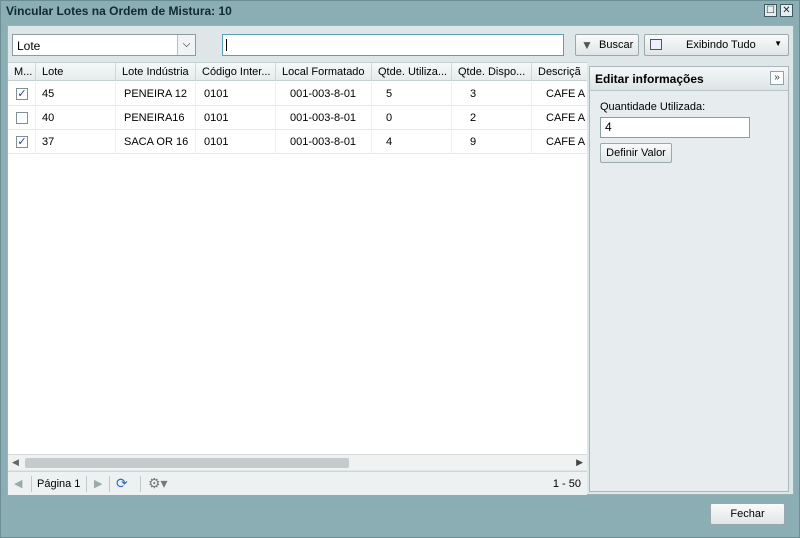 Image resolution: width=800 pixels, height=538 pixels. Describe the element at coordinates (412, 118) in the screenshot. I see `cell-qtde-utilizada: 0` at that location.